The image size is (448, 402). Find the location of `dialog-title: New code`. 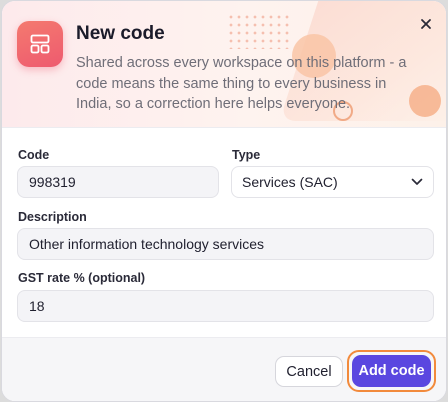

dialog-title: New code is located at coordinates (120, 33).